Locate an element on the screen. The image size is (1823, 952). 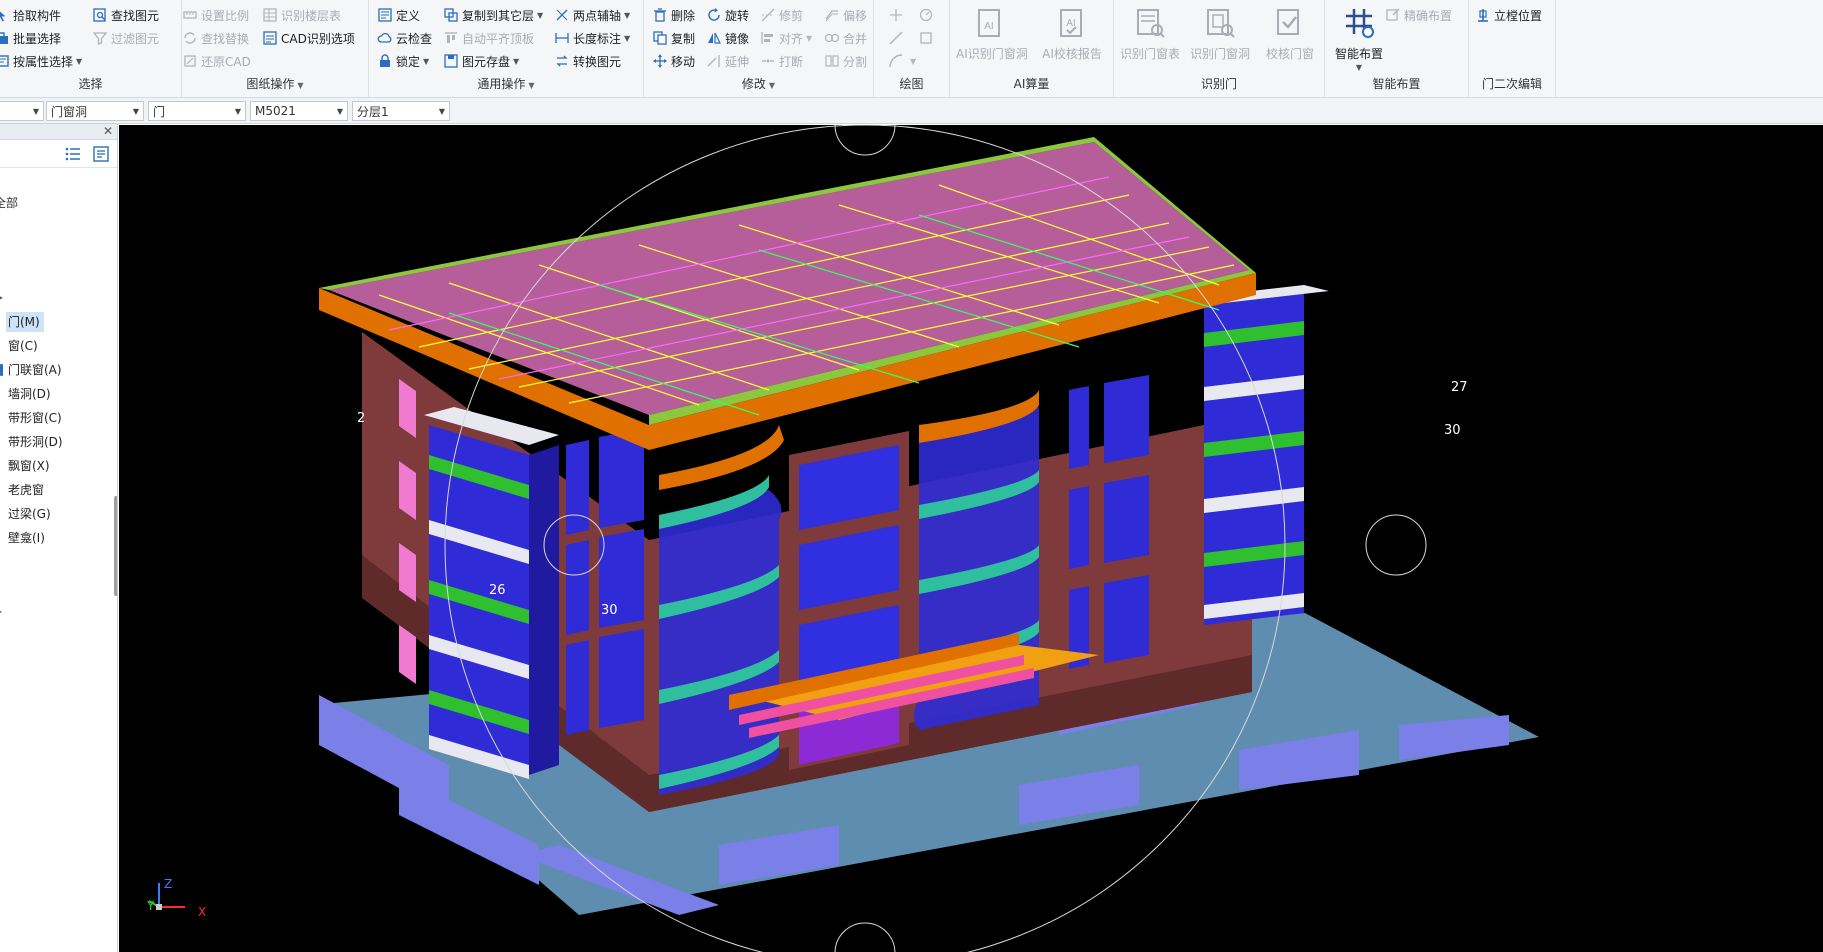
lock-icon is located at coordinates (385, 61).